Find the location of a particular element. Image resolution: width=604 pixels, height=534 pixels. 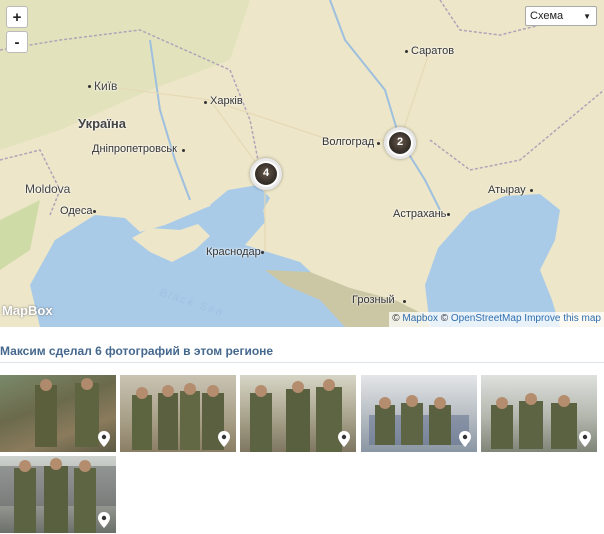

improve-map-link: Improve this map is located at coordinates (562, 318).